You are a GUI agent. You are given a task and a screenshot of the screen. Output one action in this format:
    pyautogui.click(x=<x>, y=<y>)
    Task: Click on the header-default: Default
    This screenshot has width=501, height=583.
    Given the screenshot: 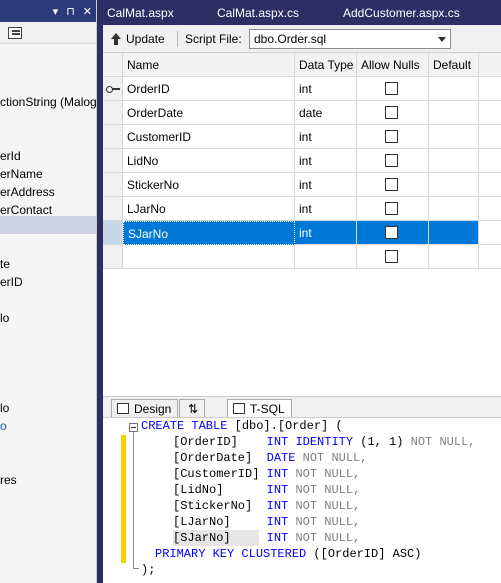 What is the action you would take?
    pyautogui.click(x=454, y=65)
    